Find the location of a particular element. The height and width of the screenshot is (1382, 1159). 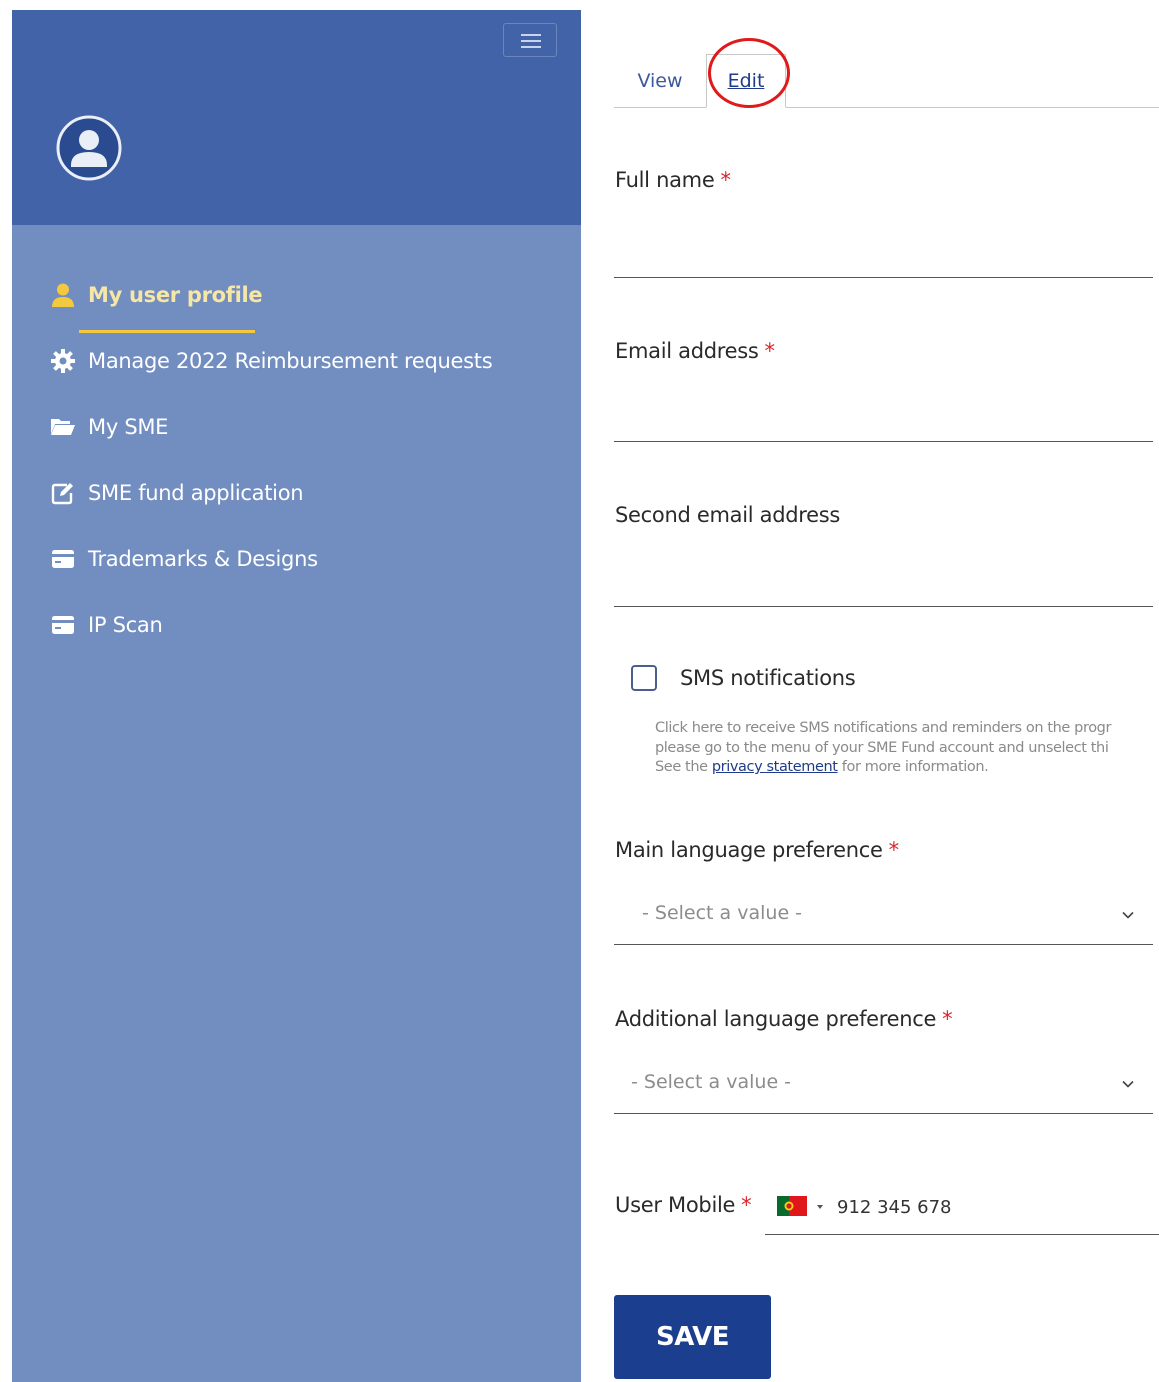

country-selector is located at coordinates (800, 1207).